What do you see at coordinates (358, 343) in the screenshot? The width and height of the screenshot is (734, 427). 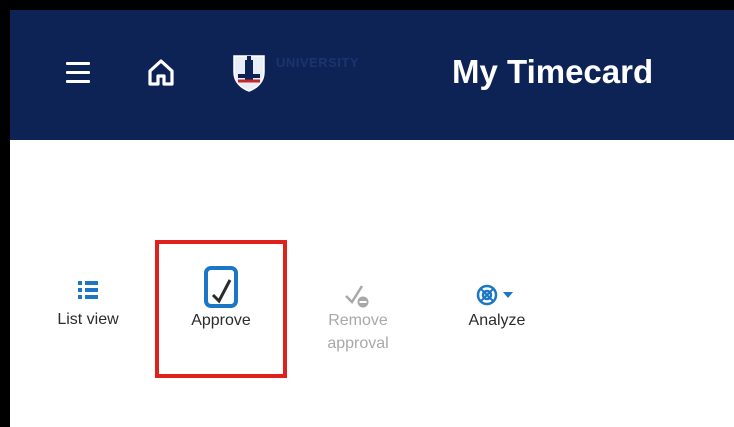 I see `remove-approval-label-line2: approval` at bounding box center [358, 343].